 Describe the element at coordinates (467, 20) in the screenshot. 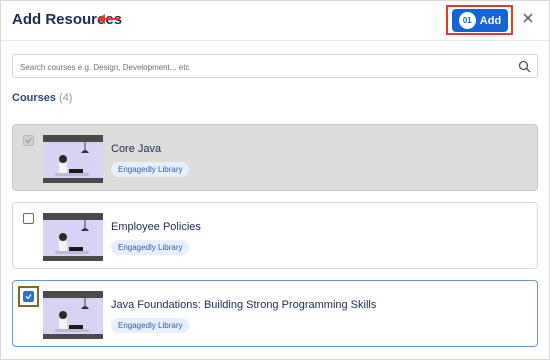

I see `add-count-badge: 01` at that location.